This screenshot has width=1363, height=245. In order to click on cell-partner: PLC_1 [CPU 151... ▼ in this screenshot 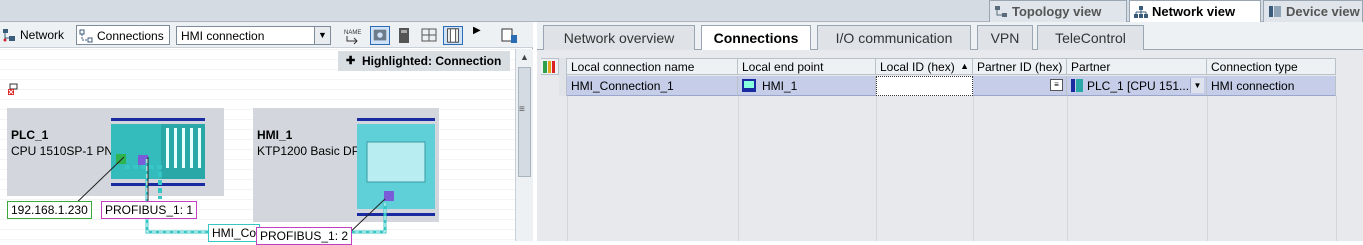, I will do `click(1137, 86)`.